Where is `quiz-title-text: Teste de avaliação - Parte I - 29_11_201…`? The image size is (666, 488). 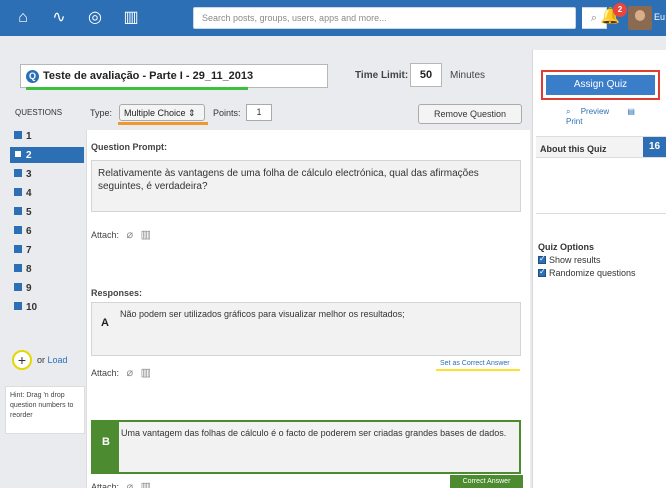 quiz-title-text: Teste de avaliação - Parte I - 29_11_201… is located at coordinates (148, 76).